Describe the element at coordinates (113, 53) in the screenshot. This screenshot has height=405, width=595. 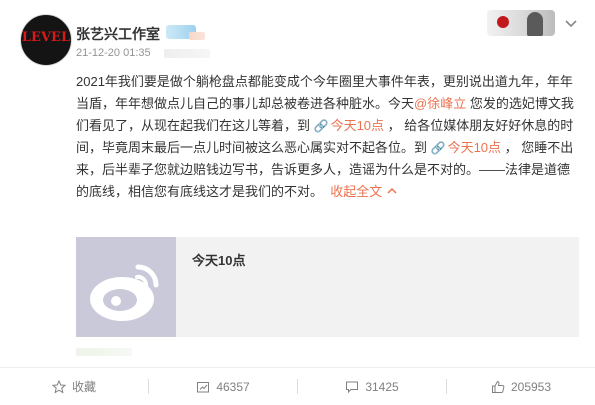
I see `post-timestamp: 21-12-20 01:35` at that location.